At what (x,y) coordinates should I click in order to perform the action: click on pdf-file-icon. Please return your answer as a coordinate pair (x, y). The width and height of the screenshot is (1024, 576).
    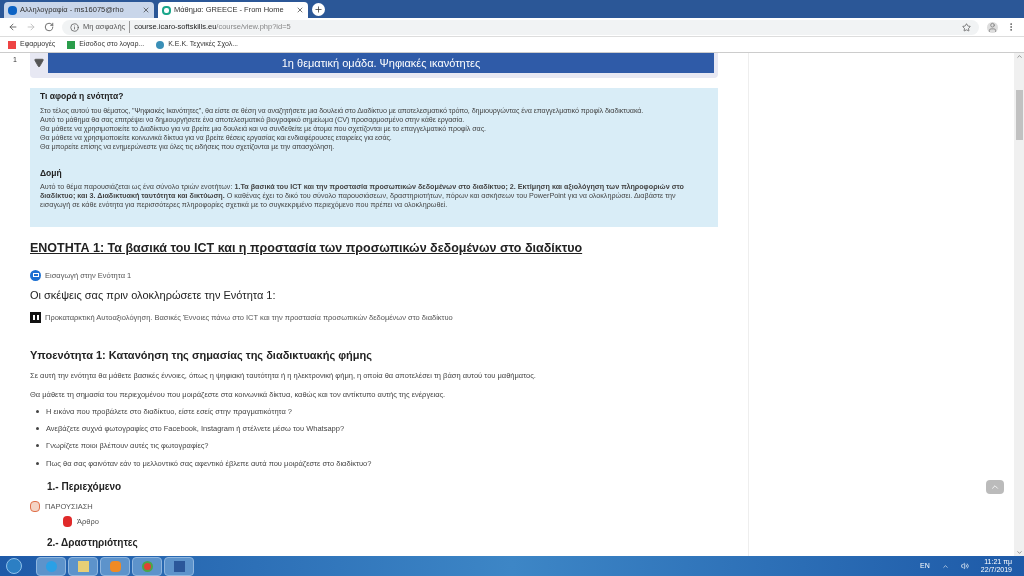
    Looking at the image, I should click on (67, 522).